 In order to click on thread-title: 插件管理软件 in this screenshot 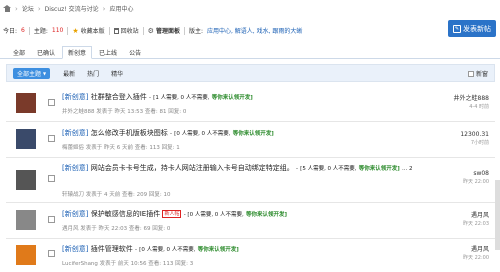, I will do `click(112, 249)`.